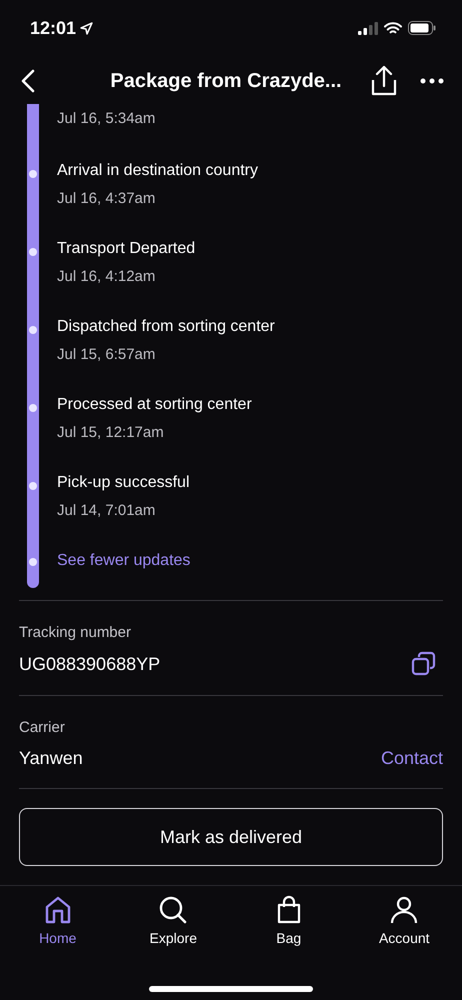 This screenshot has height=1000, width=462. Describe the element at coordinates (42, 728) in the screenshot. I see `field-label: Carrier` at that location.